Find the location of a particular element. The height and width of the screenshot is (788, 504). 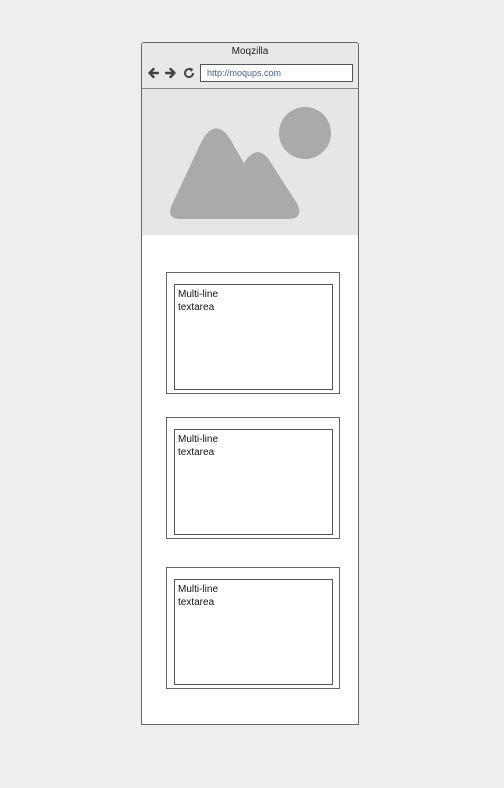

textarea-panel-2: Multi-line textarea is located at coordinates (253, 478).